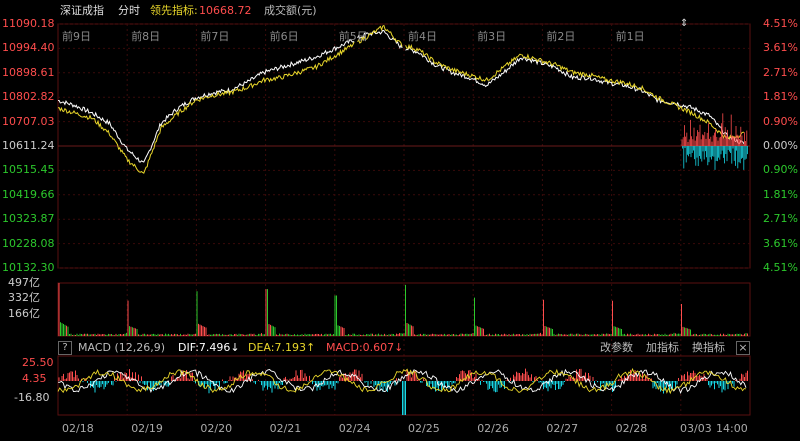 This screenshot has width=800, height=441. I want to click on price-tick: 10419.66, so click(28, 194).